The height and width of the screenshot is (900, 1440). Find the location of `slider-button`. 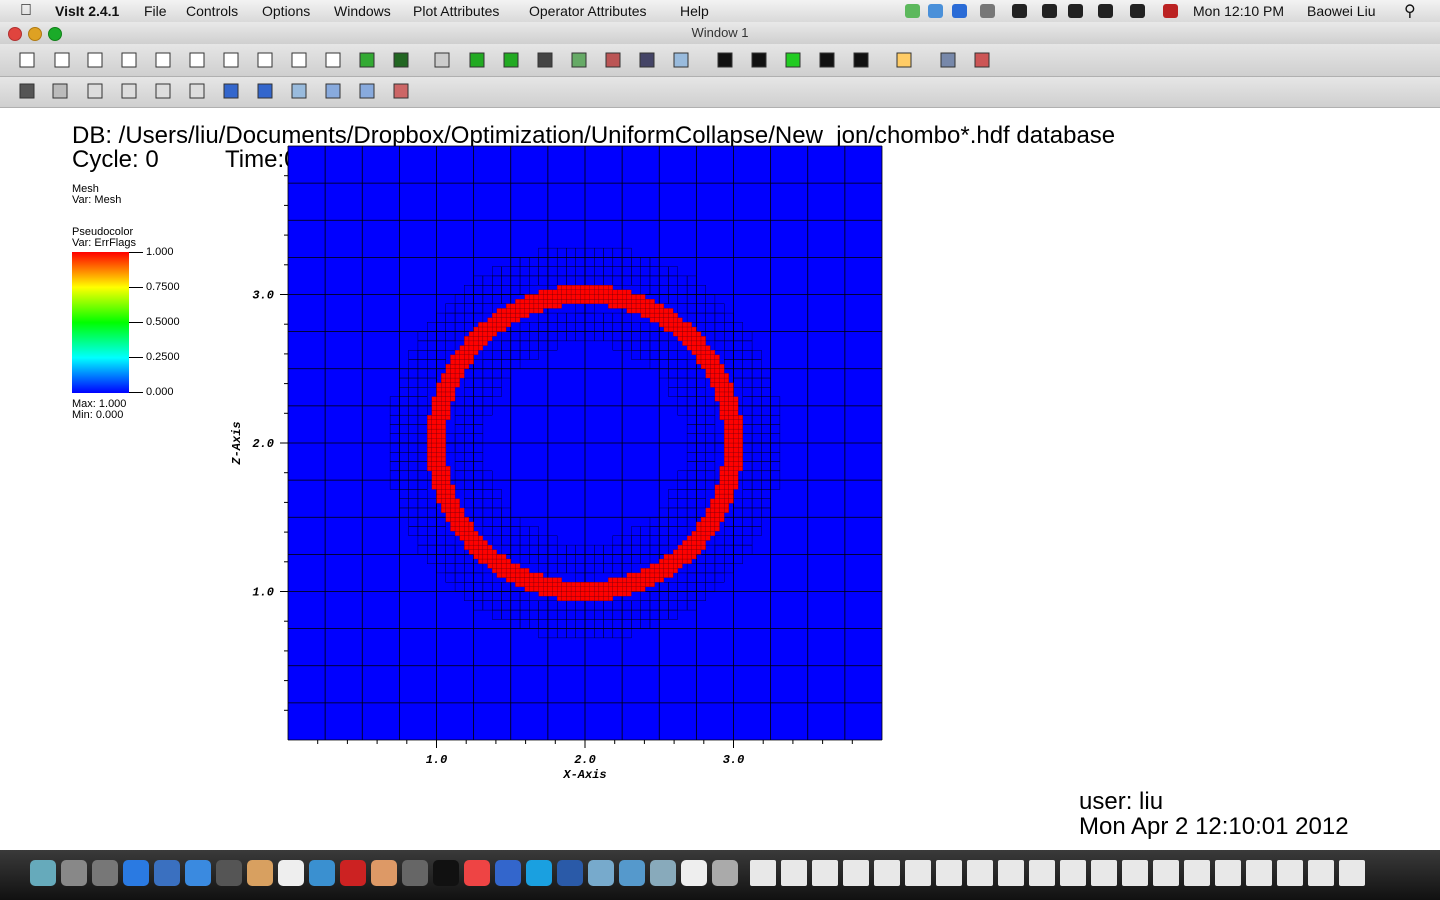

slider-button is located at coordinates (401, 91).